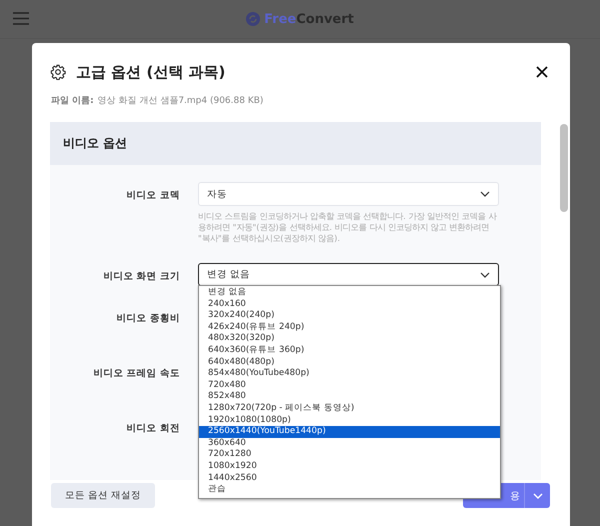 The height and width of the screenshot is (526, 600). I want to click on dropdown-option: 2560x1440(YouTube1440p), so click(349, 432).